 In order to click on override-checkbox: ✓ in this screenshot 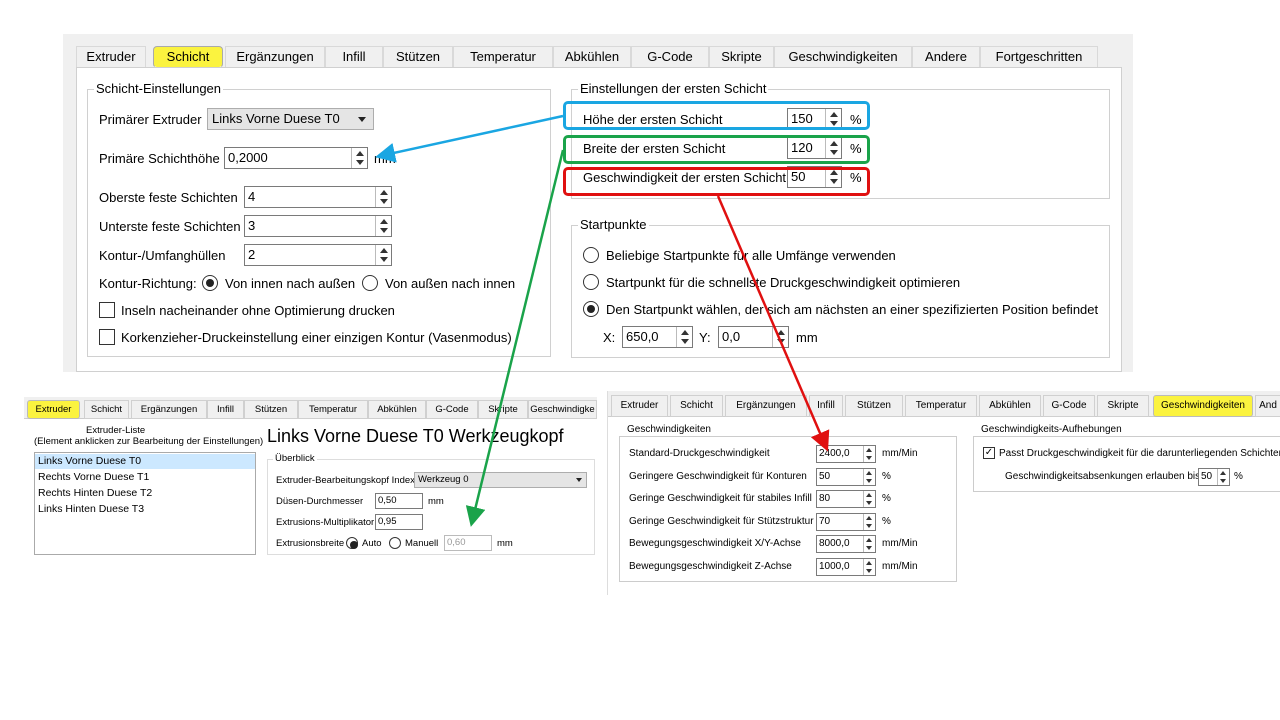, I will do `click(989, 453)`.